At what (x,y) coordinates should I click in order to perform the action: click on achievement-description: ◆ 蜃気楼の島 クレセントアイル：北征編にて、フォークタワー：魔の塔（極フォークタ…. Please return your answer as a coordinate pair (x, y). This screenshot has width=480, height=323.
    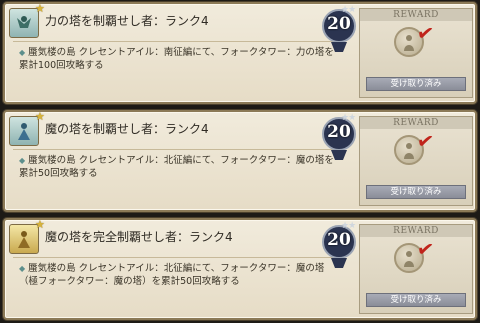
    Looking at the image, I should click on (178, 275).